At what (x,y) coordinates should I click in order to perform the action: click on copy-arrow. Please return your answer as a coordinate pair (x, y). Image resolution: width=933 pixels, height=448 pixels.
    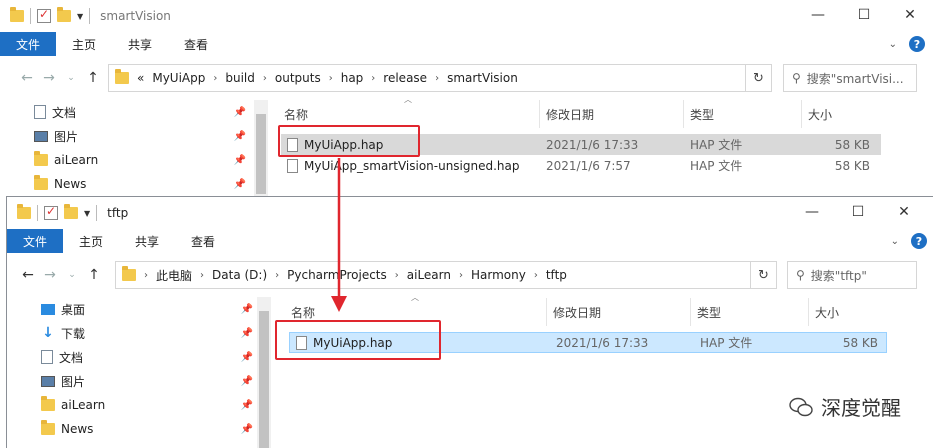
    Looking at the image, I should click on (339, 235).